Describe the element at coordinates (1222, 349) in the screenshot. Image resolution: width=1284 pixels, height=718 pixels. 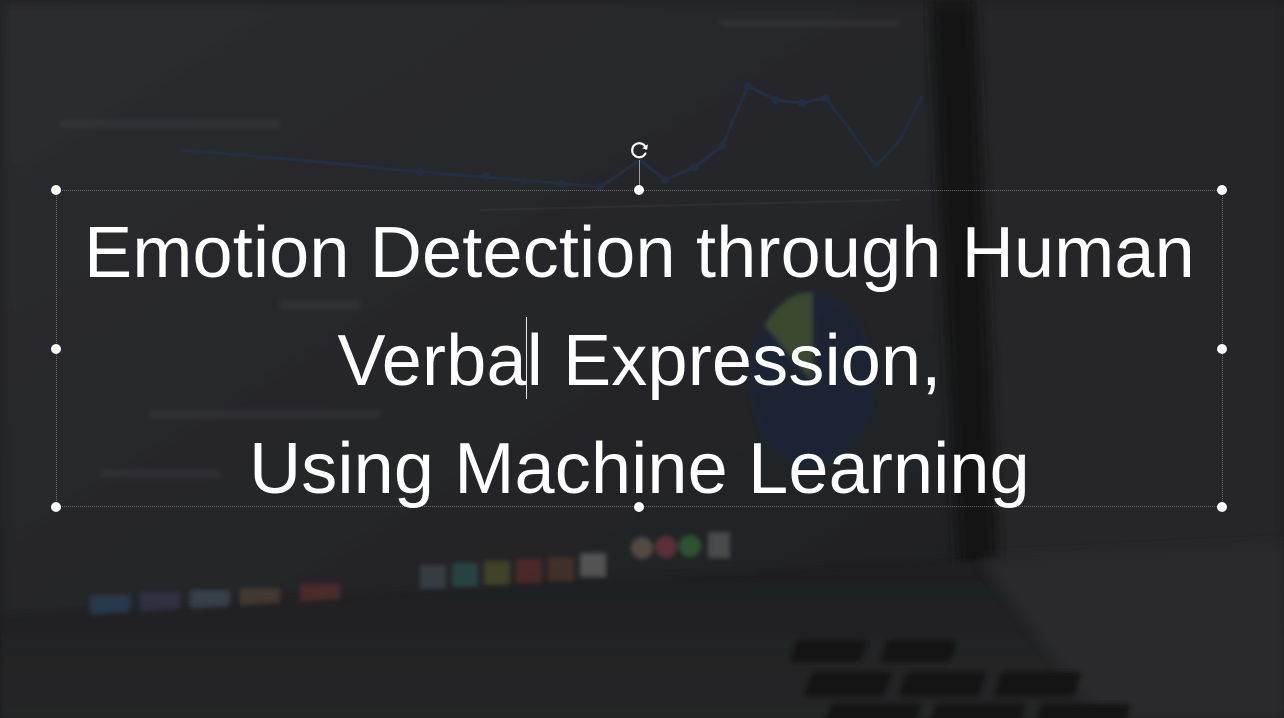
I see `resize-handle-middle-right` at that location.